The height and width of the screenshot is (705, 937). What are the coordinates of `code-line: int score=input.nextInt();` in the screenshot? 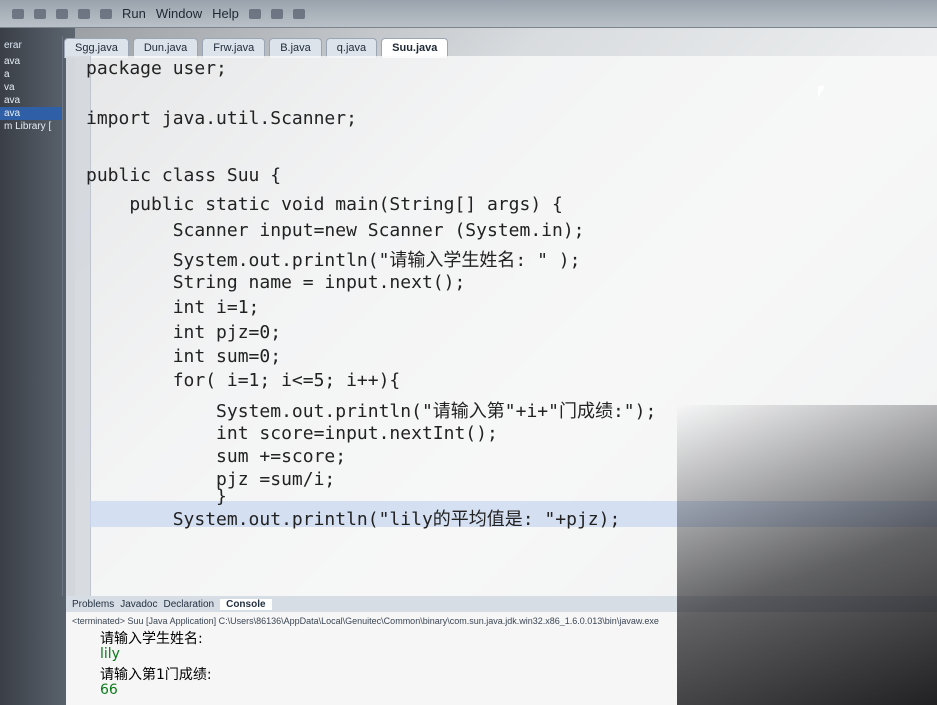 It's located at (292, 433).